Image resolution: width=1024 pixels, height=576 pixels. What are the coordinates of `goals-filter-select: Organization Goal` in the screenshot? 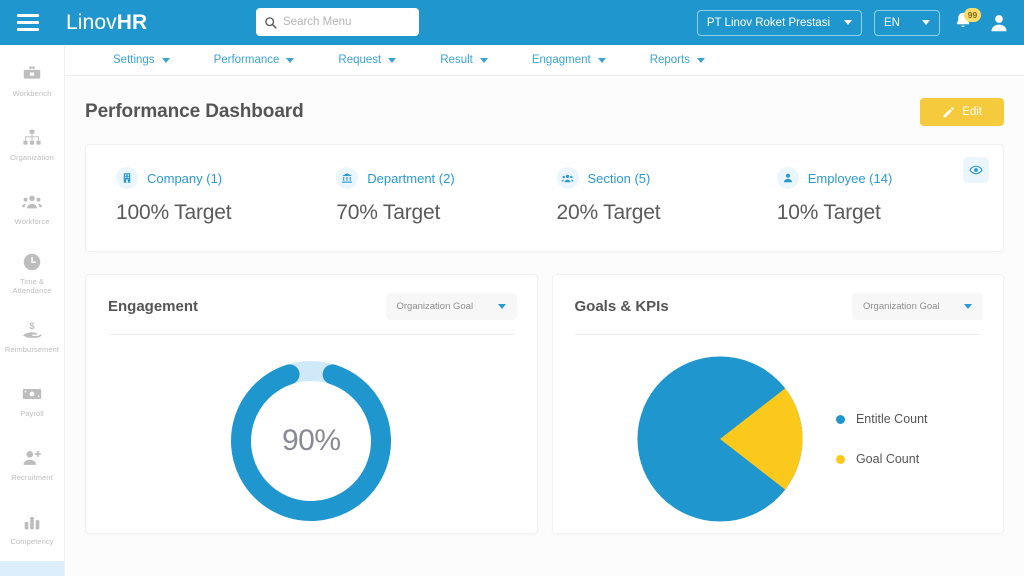 It's located at (917, 306).